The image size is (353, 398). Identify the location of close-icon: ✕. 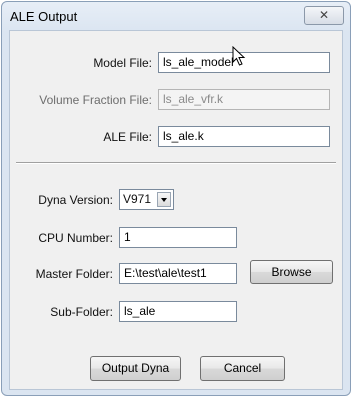
(324, 15).